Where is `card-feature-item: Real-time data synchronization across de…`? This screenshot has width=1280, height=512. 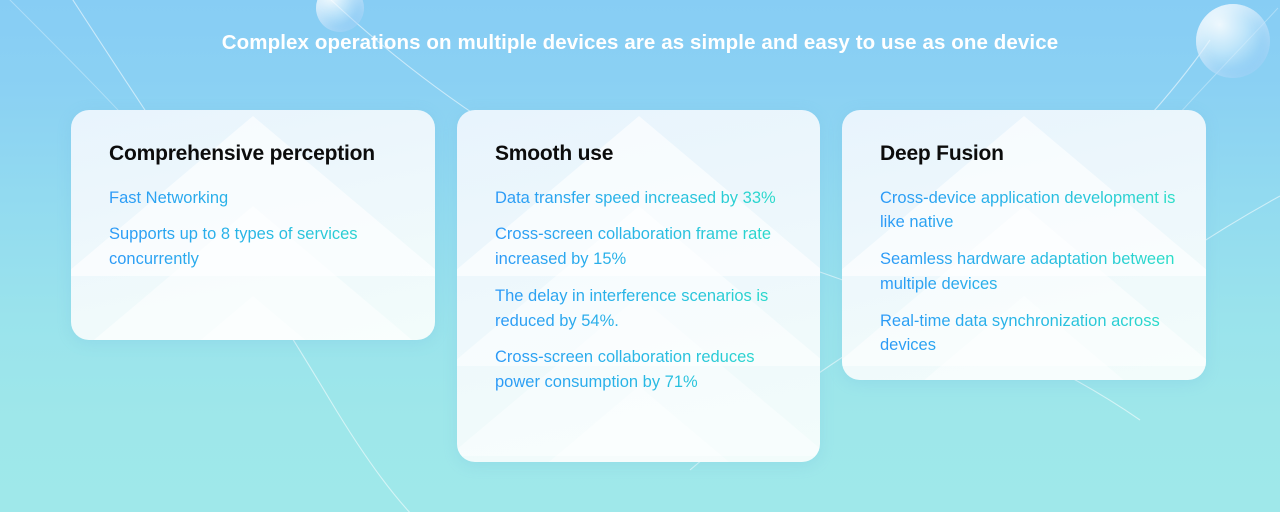 card-feature-item: Real-time data synchronization across de… is located at coordinates (1030, 334).